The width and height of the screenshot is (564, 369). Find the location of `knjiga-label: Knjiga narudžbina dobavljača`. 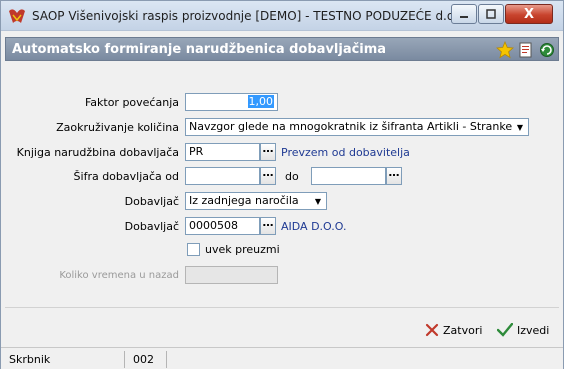

knjiga-label: Knjiga narudžbina dobavljača is located at coordinates (97, 152).